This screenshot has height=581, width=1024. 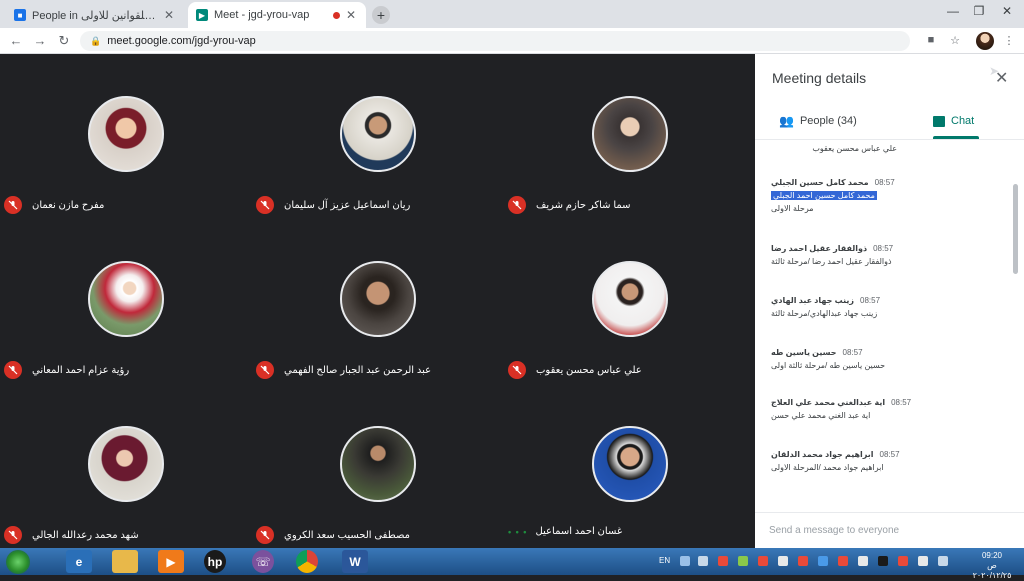 What do you see at coordinates (16, 41) in the screenshot?
I see `back-icon: ←` at bounding box center [16, 41].